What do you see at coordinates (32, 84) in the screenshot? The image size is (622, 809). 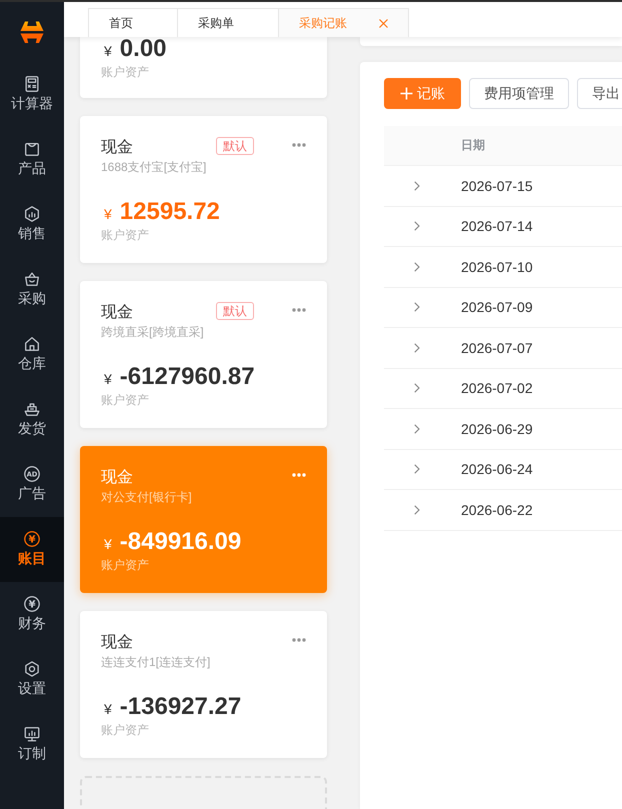 I see `calculator-icon` at bounding box center [32, 84].